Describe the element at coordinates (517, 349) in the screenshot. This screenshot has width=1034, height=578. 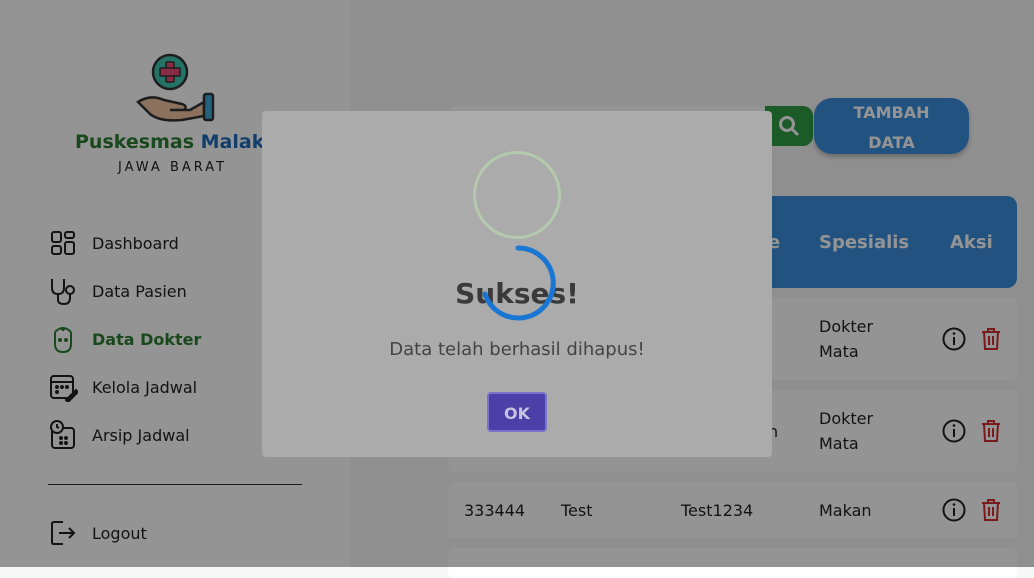
I see `dialog-message: Data telah berhasil dihapus!` at that location.